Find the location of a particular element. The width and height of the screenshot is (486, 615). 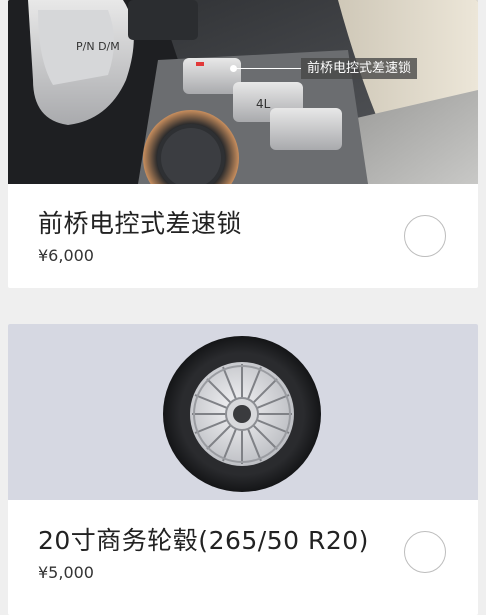

option-title: 20寸商务轮毂(265/50 R20) is located at coordinates (203, 540).